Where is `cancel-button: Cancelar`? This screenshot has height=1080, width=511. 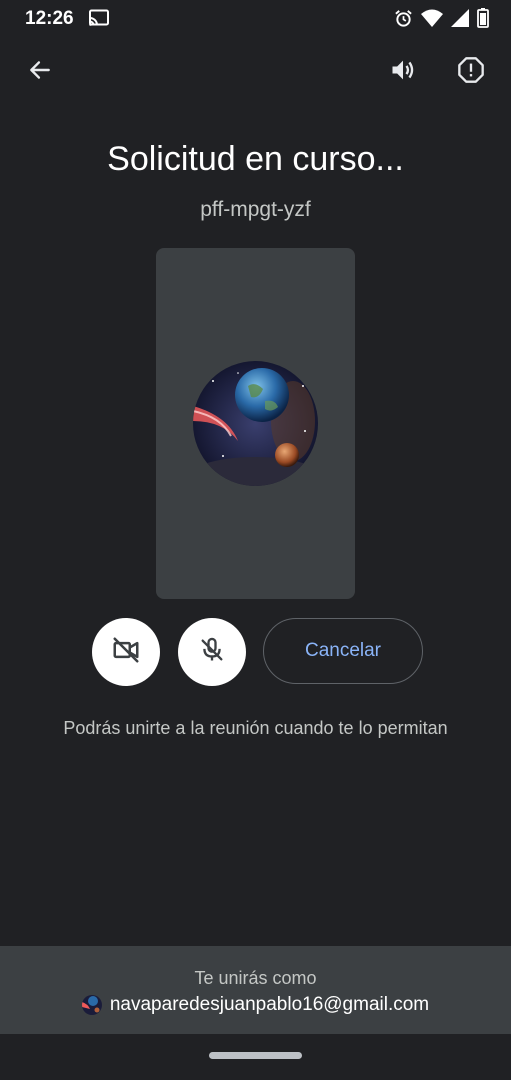 cancel-button: Cancelar is located at coordinates (343, 651).